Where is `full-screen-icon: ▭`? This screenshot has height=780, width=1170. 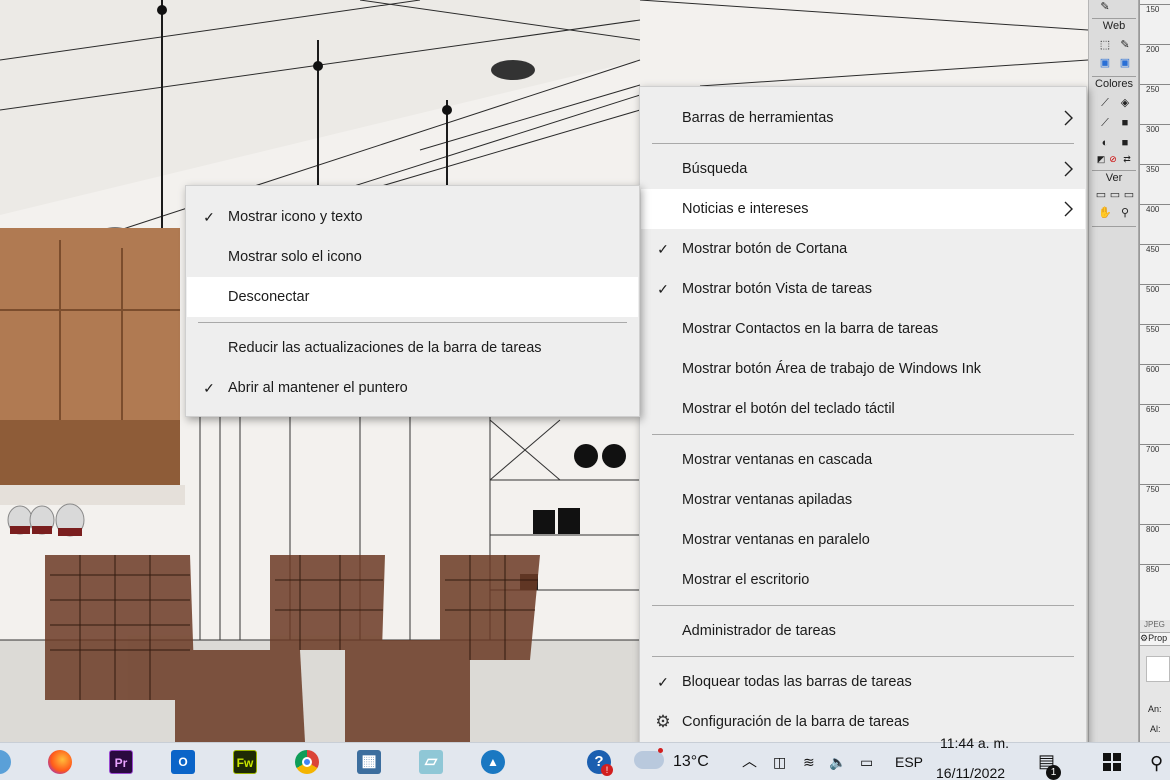 full-screen-icon: ▭ is located at coordinates (1129, 195).